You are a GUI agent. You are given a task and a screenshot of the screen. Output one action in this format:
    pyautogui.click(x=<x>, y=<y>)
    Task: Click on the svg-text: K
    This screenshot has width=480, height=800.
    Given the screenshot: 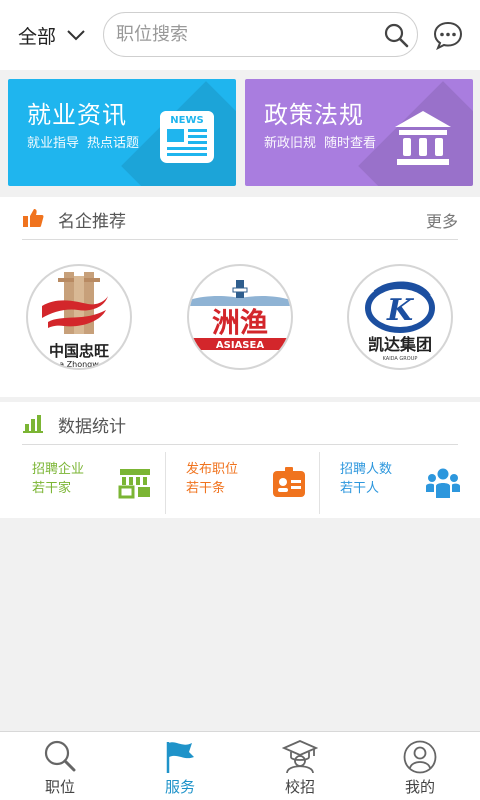 What is the action you would take?
    pyautogui.click(x=400, y=310)
    